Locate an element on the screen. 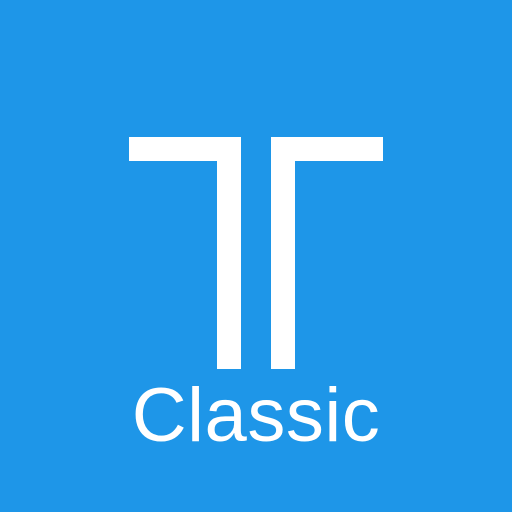 This screenshot has height=512, width=512. app-name-label: Classic is located at coordinates (256, 415).